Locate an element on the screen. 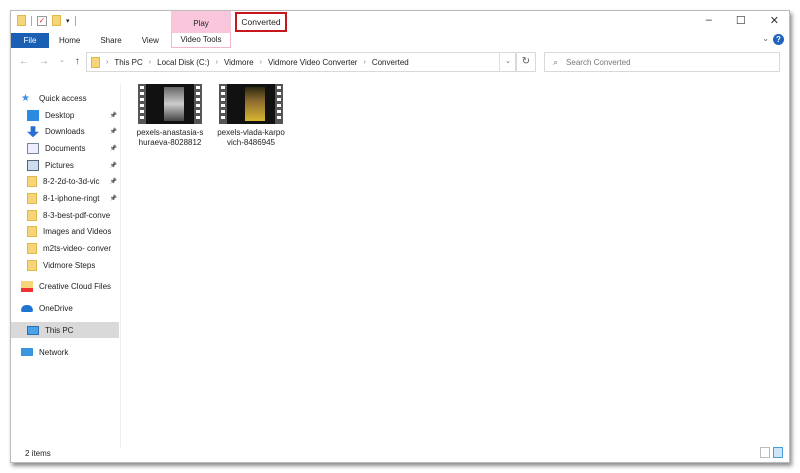  up-button: ↑ is located at coordinates (77, 61).